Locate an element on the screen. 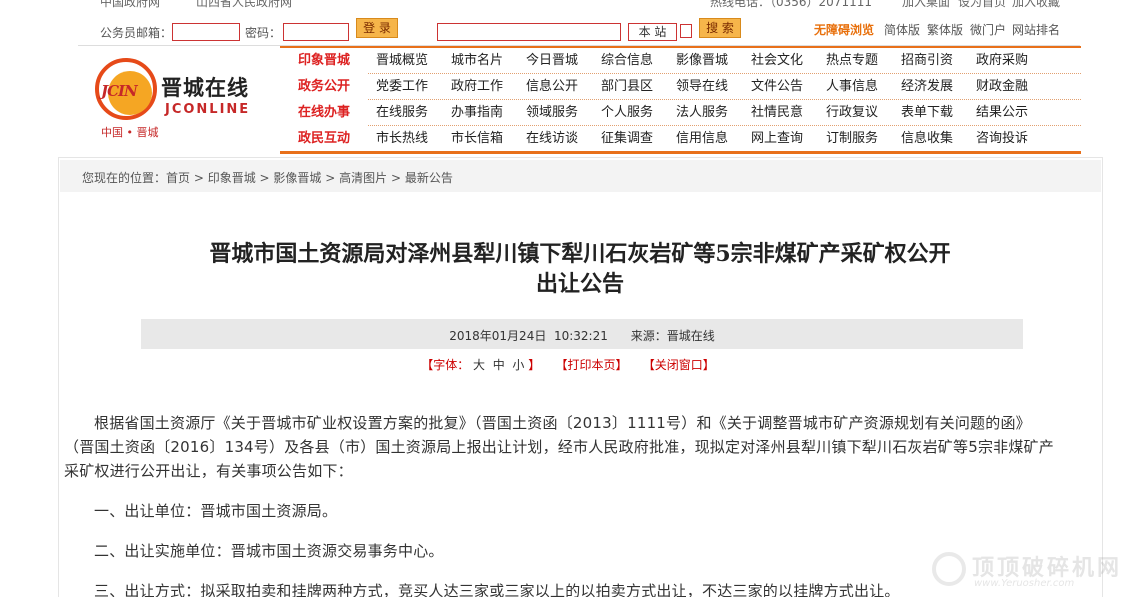  nav-item: 信息公开 is located at coordinates (552, 87).